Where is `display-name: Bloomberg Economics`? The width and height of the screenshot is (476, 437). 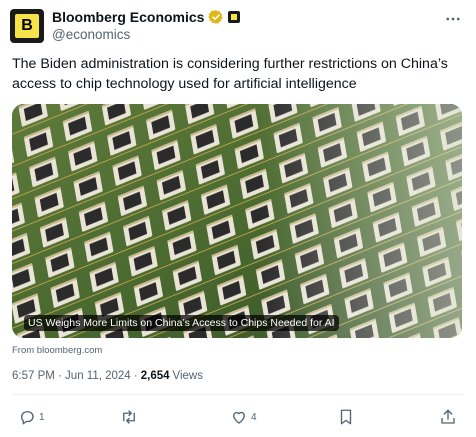
display-name: Bloomberg Economics is located at coordinates (128, 17).